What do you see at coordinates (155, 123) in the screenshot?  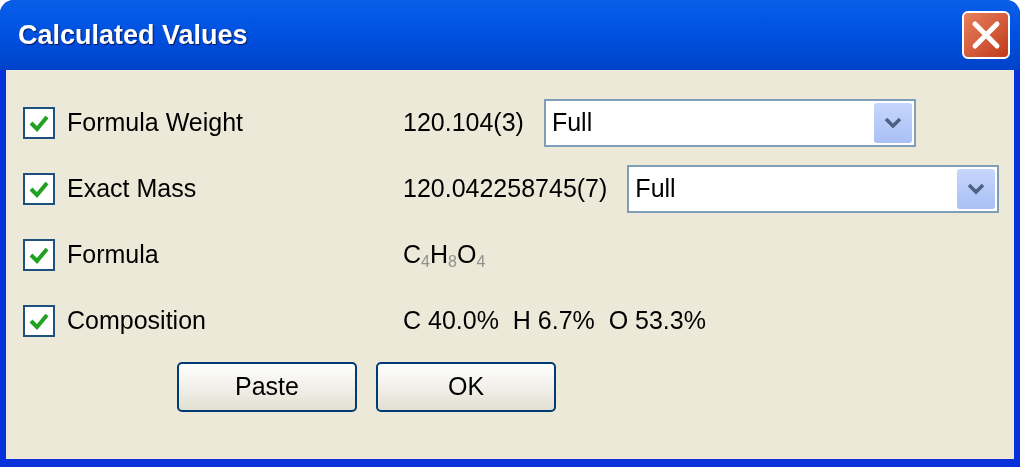 I see `option-label: Formula Weight` at bounding box center [155, 123].